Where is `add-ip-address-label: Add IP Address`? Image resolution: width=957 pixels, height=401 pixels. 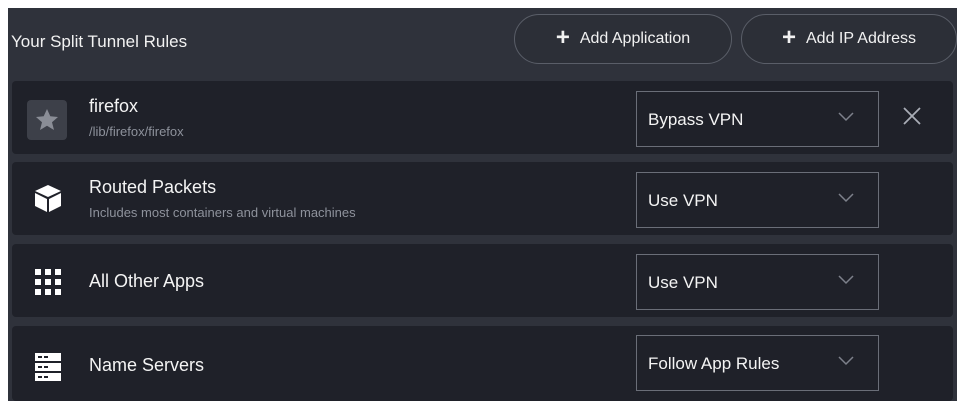 add-ip-address-label: Add IP Address is located at coordinates (861, 38).